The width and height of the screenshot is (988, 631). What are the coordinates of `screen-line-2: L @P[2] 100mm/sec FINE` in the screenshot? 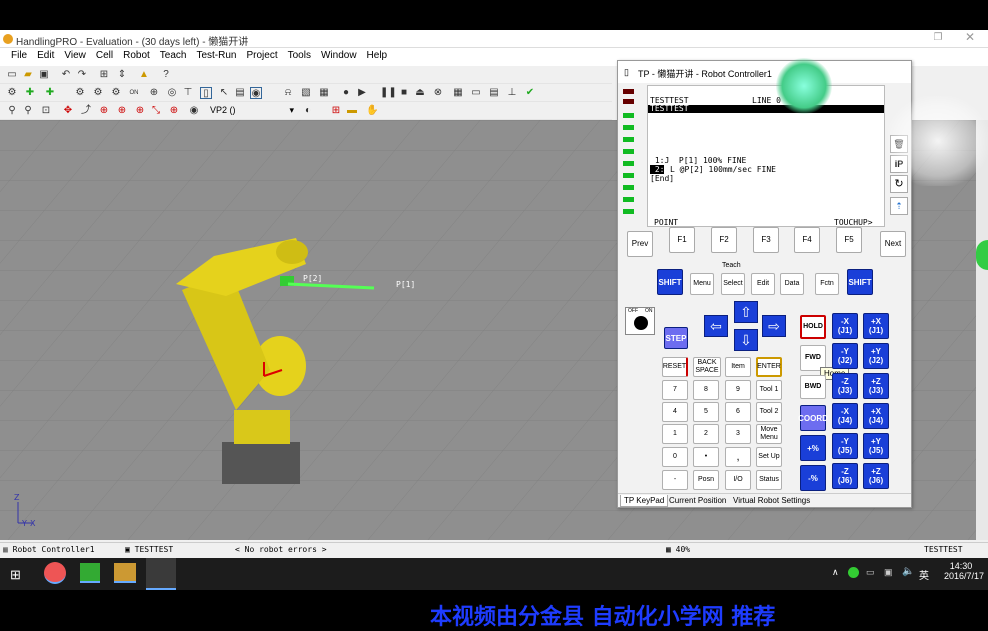 It's located at (723, 169).